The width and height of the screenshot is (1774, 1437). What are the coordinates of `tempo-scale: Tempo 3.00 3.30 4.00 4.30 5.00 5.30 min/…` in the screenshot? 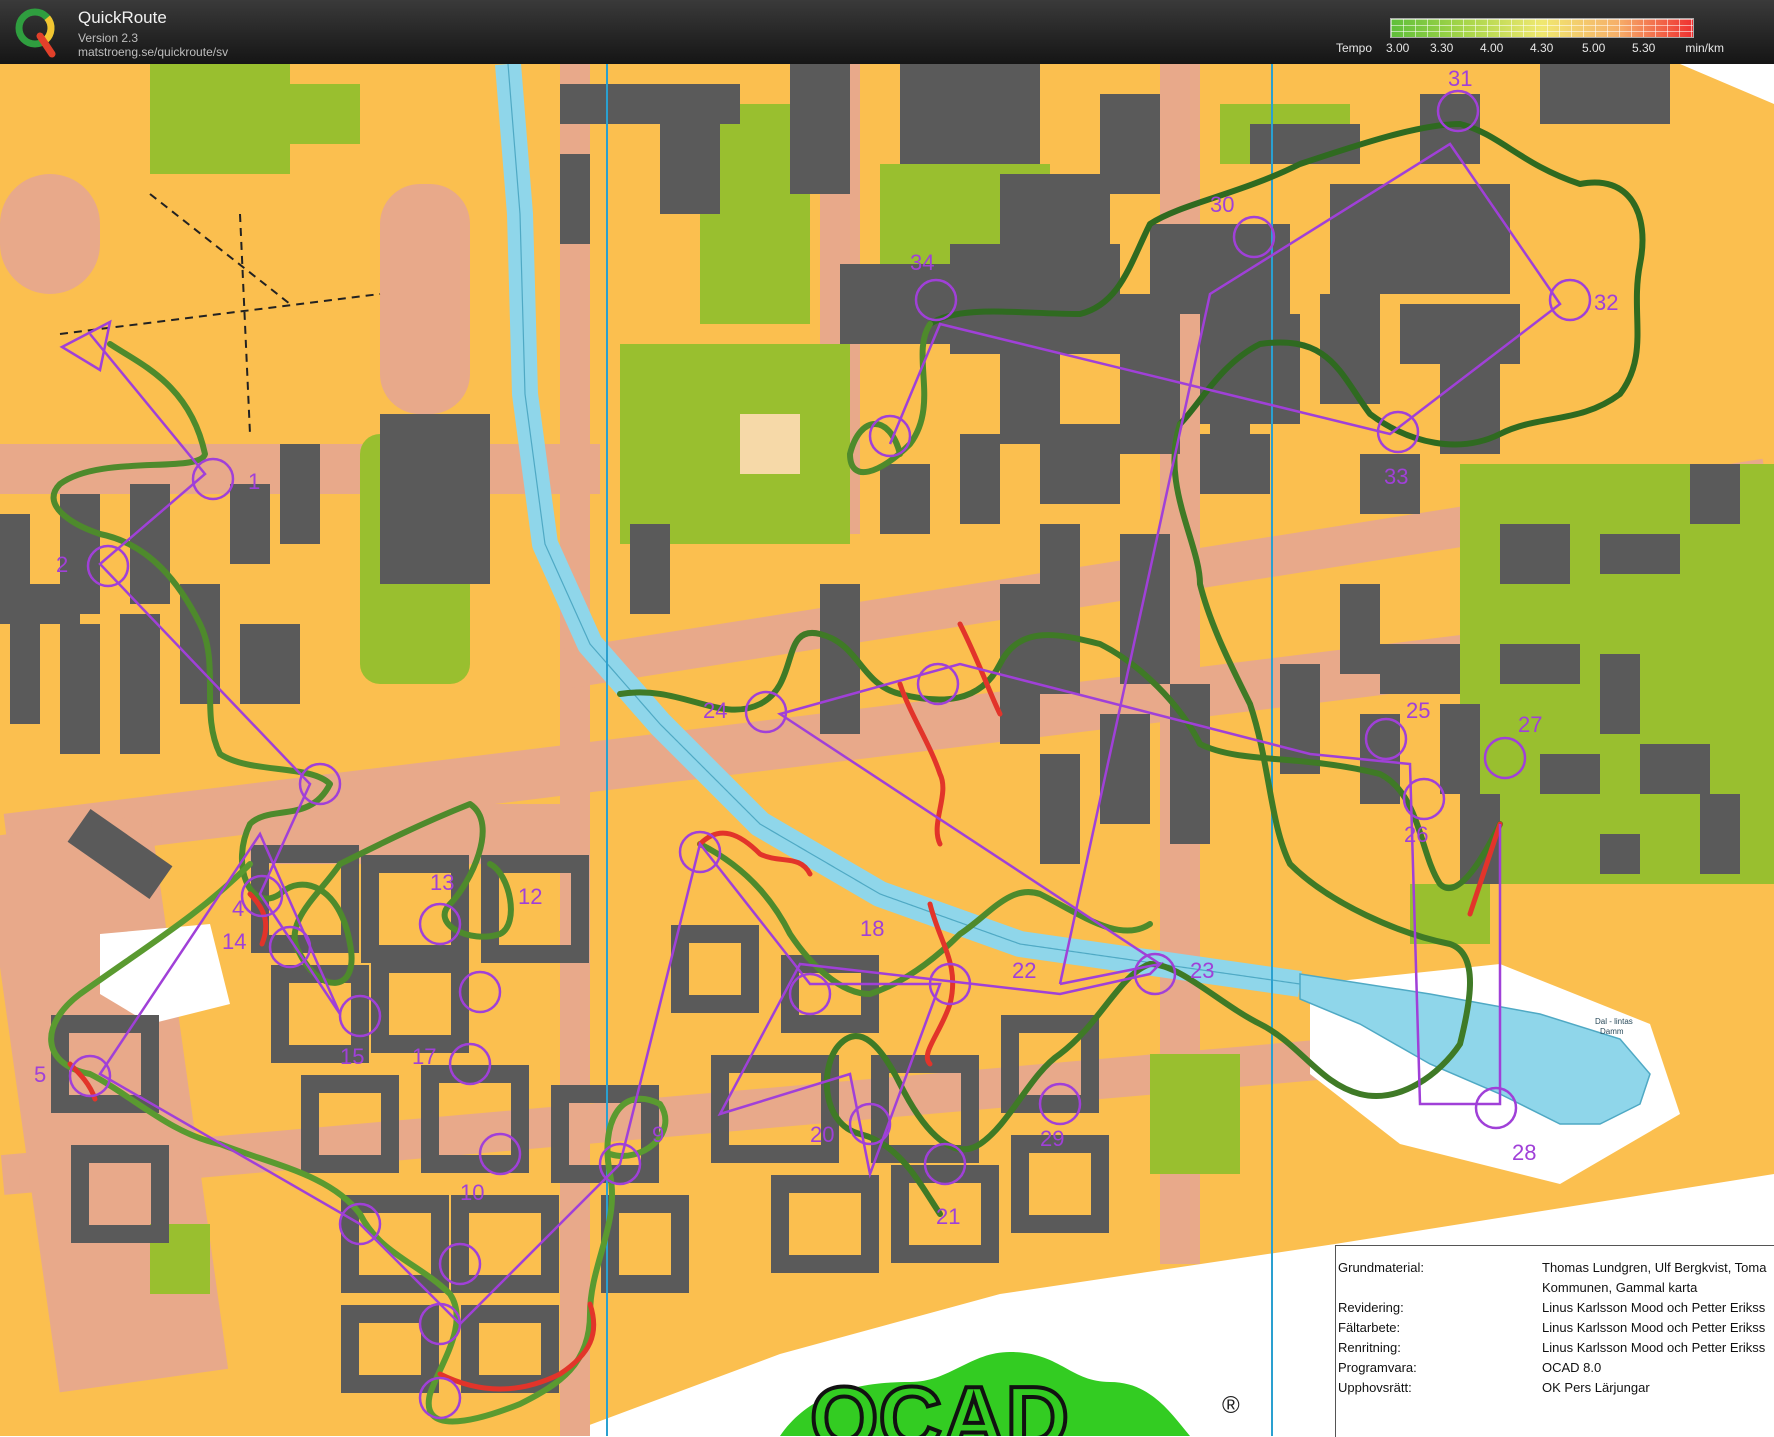 It's located at (1527, 34).